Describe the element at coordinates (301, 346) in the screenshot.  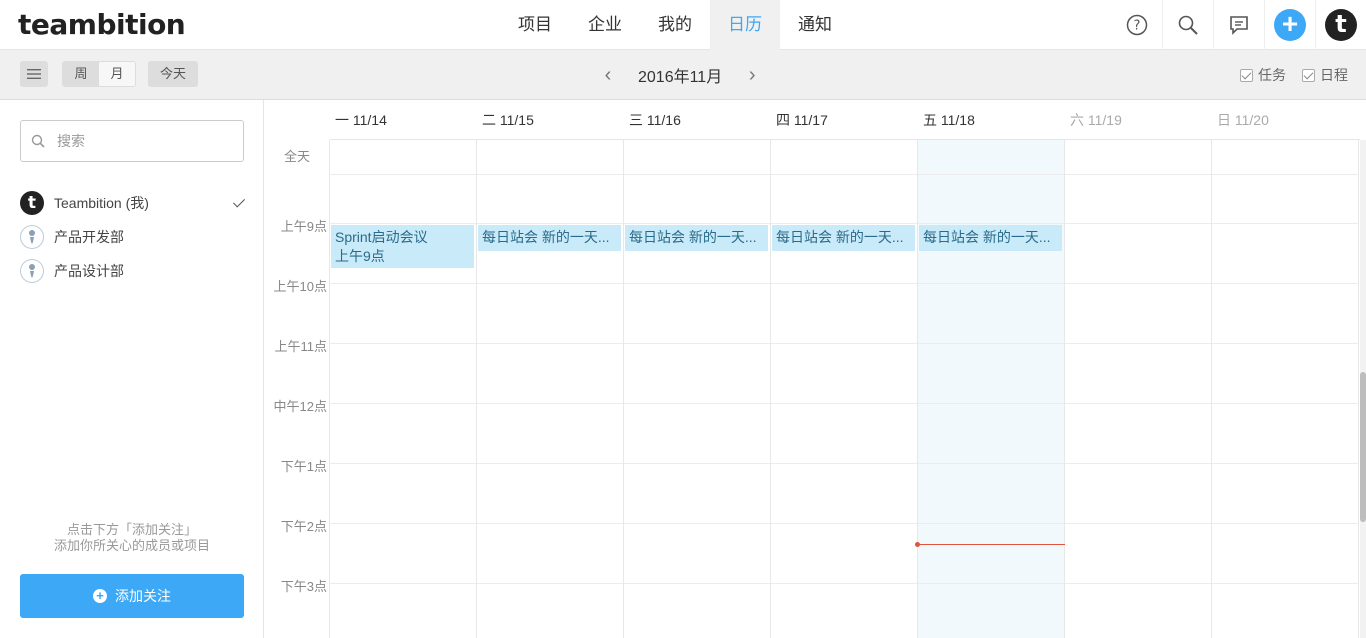
I see `hour-label: 上午11点` at that location.